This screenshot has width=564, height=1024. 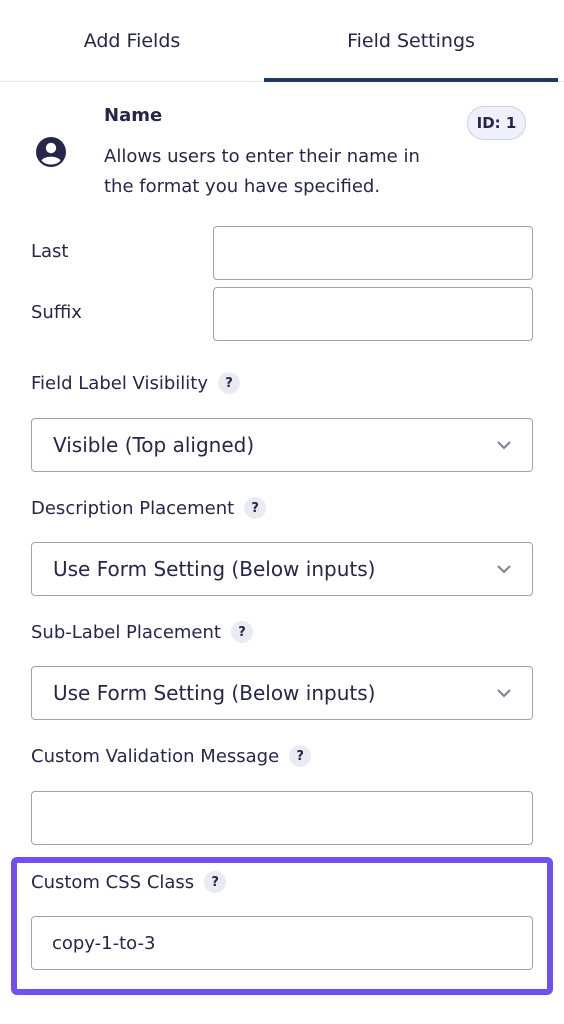 I want to click on subfield-label-suffix: Suffix, so click(x=56, y=312).